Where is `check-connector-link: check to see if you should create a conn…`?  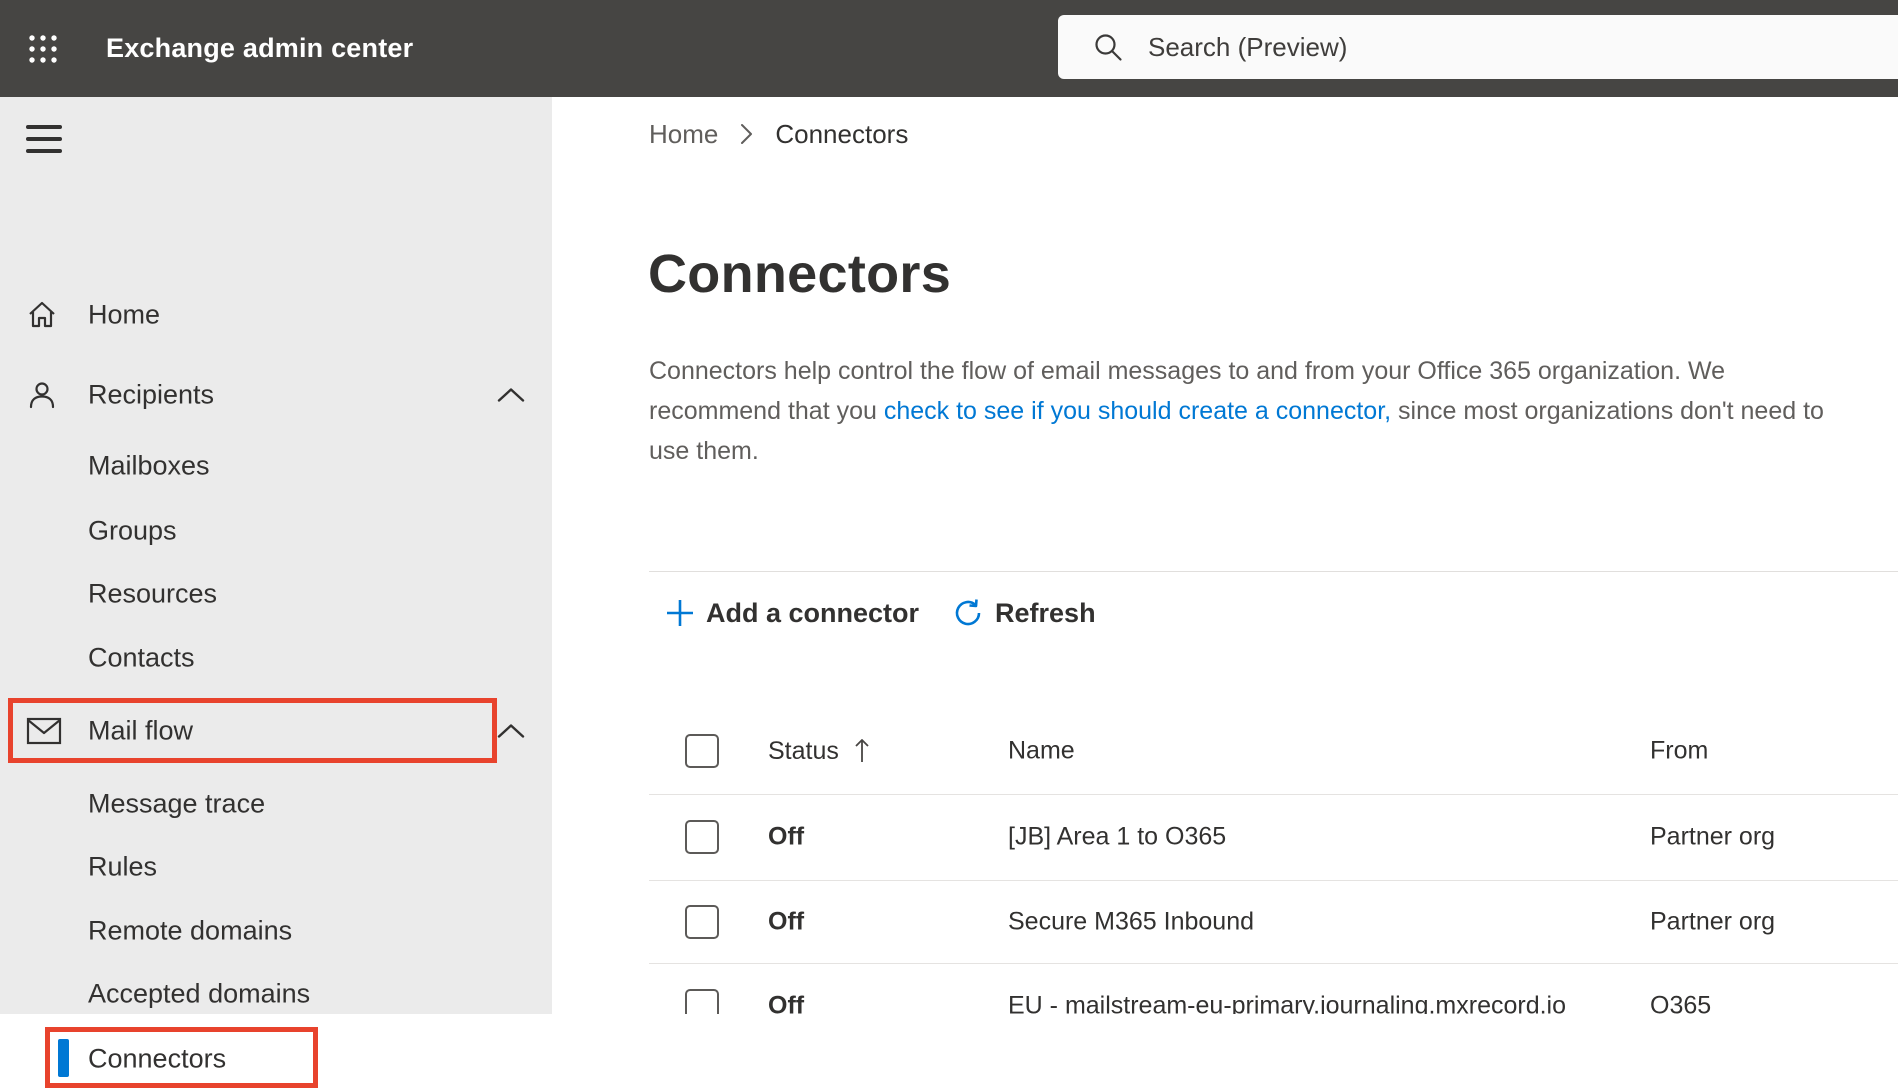
check-connector-link: check to see if you should create a conn… is located at coordinates (1137, 411).